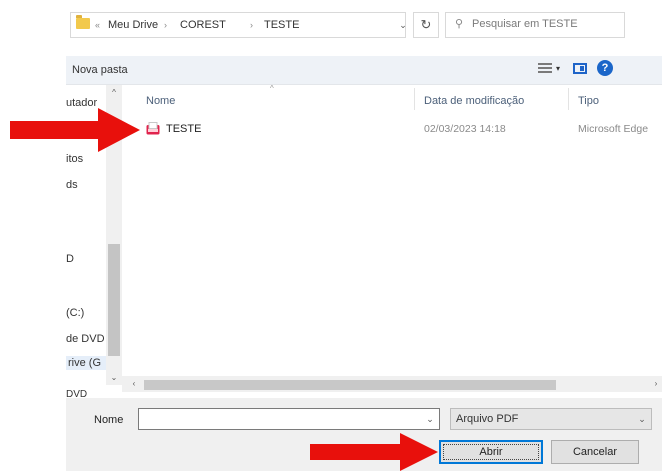 This screenshot has width=662, height=471. I want to click on pdf-file-icon, so click(153, 128).